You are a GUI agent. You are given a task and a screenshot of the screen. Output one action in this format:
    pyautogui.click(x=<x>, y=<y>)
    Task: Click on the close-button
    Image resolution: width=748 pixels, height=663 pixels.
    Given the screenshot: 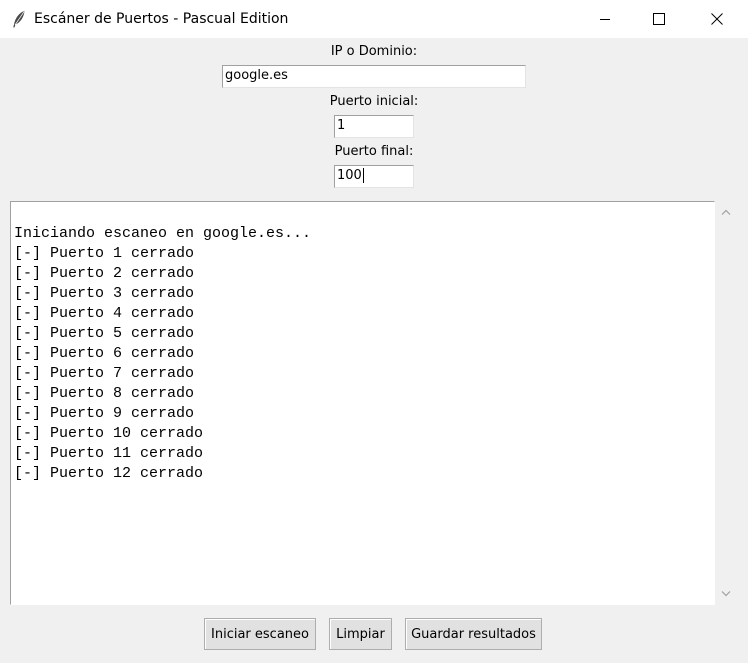 What is the action you would take?
    pyautogui.click(x=717, y=19)
    